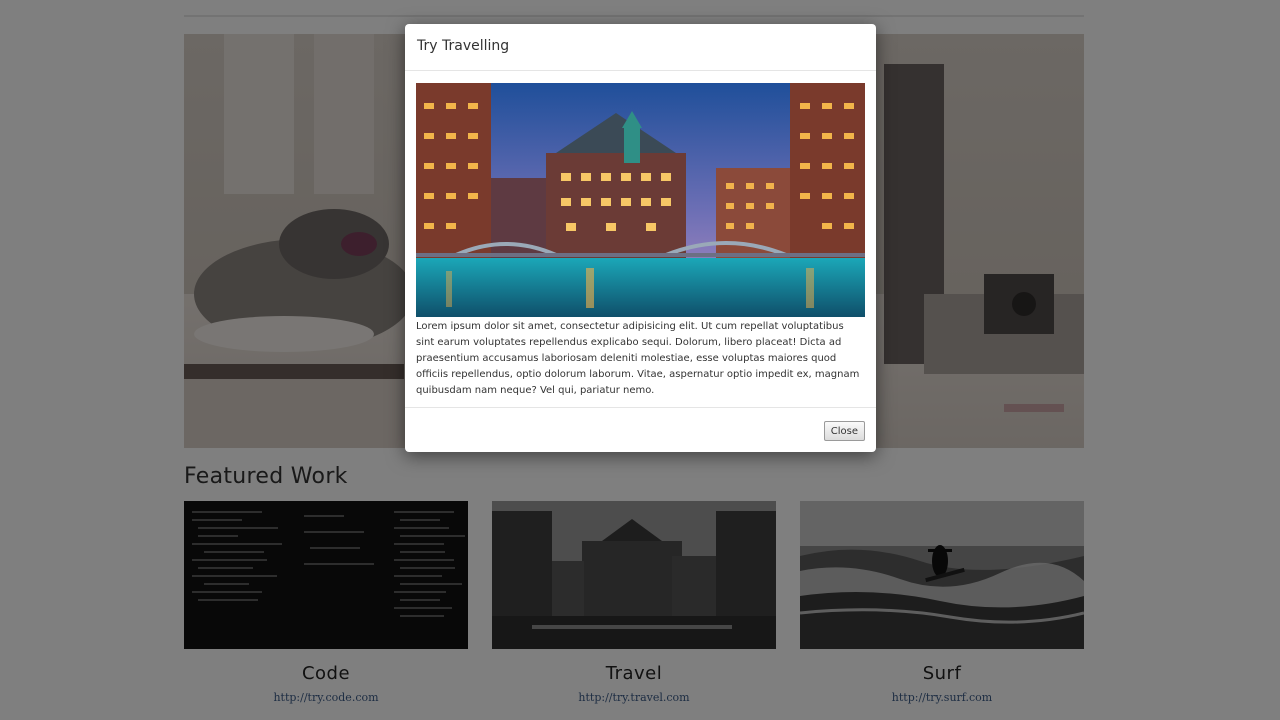 The width and height of the screenshot is (1280, 720). What do you see at coordinates (844, 431) in the screenshot?
I see `close-button: Close` at bounding box center [844, 431].